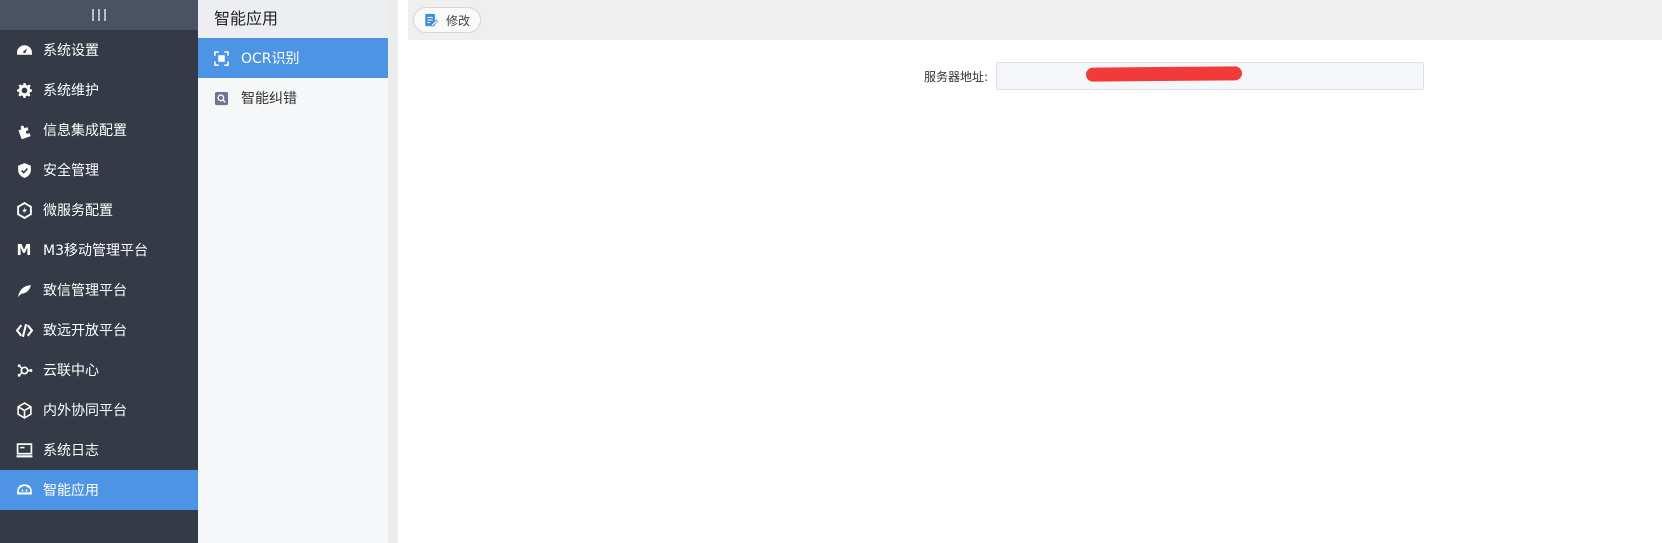 This screenshot has width=1662, height=543. Describe the element at coordinates (298, 271) in the screenshot. I see `submenu-panel: 智能应用 OCR识别 智能纠错` at that location.